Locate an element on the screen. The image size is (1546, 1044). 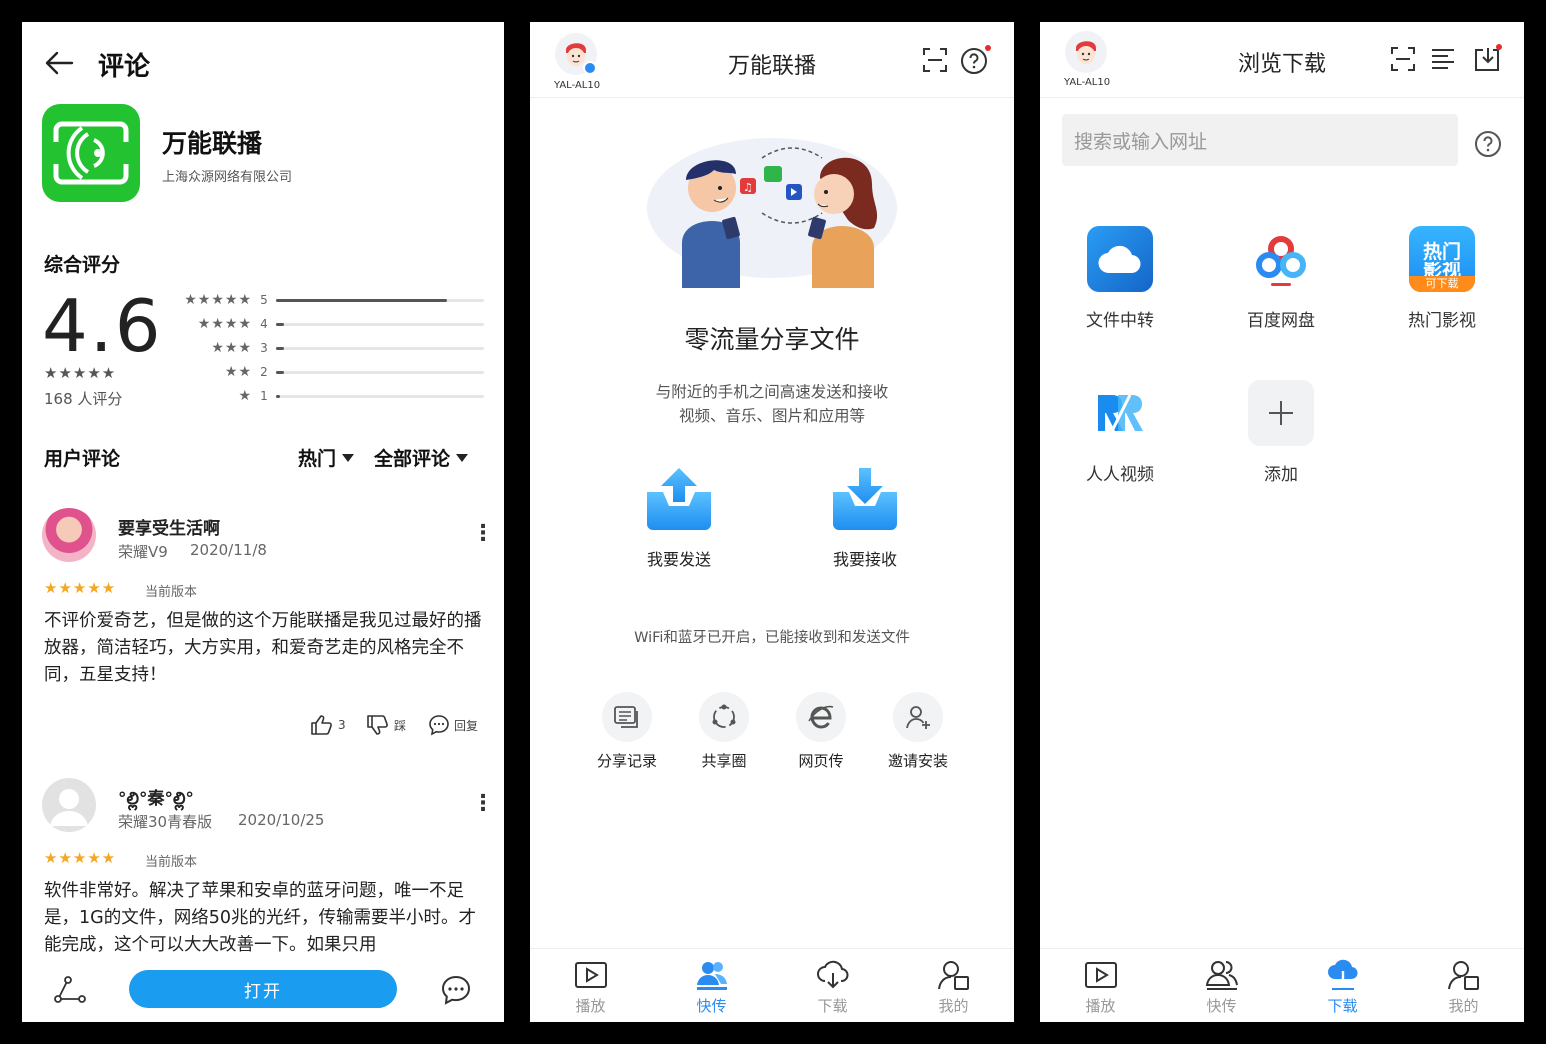
rating-bar-row: ★★★ 3 is located at coordinates (328, 348).